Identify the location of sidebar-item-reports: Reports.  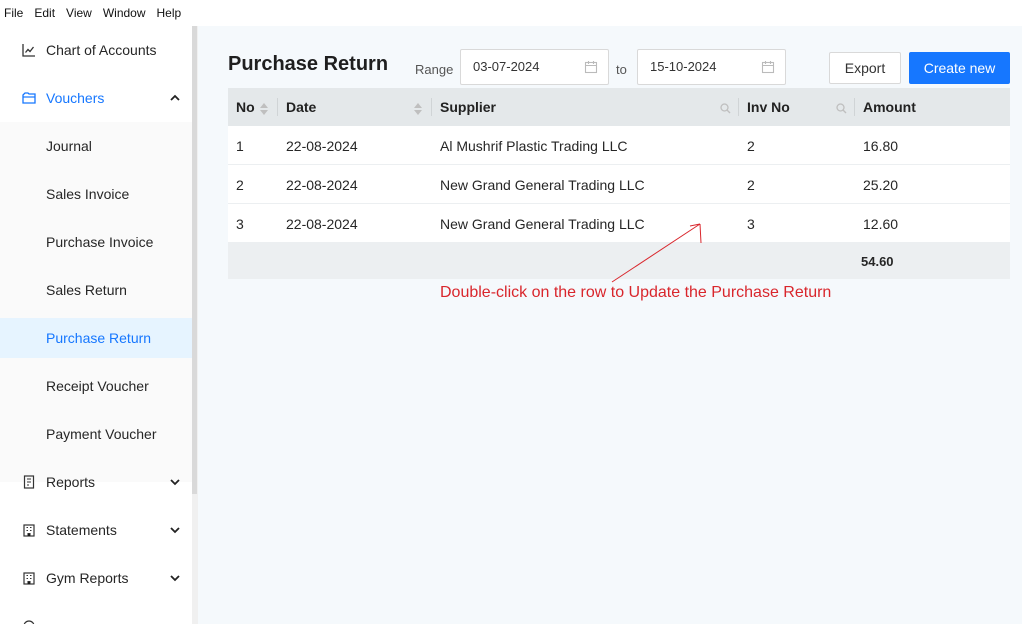
(96, 482).